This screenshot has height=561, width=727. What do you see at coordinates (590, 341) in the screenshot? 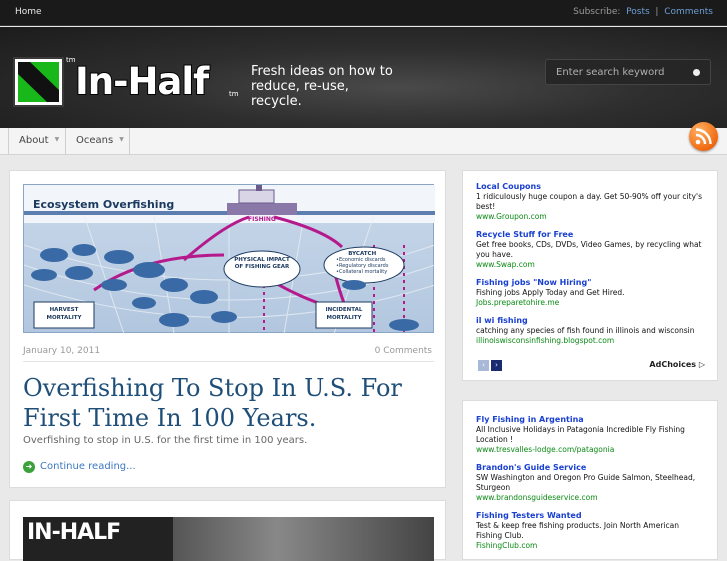
I see `ad-url: illinoiswisconsinfishing.blogspot.com` at bounding box center [590, 341].